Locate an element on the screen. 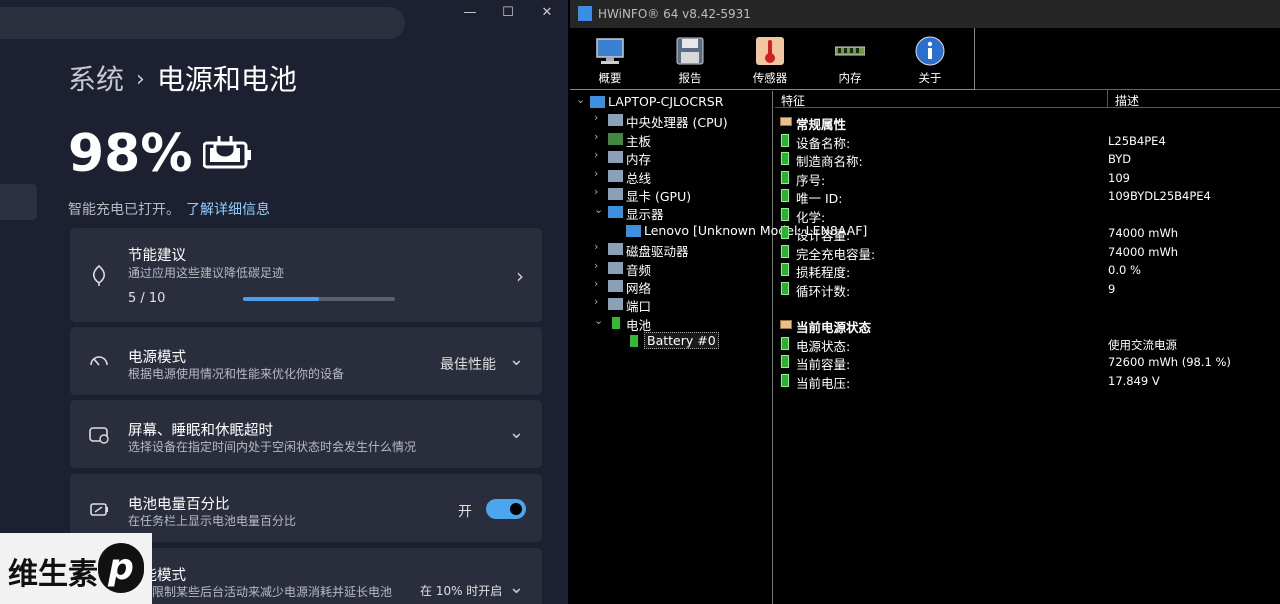  detail-value: 9 is located at coordinates (1112, 288).